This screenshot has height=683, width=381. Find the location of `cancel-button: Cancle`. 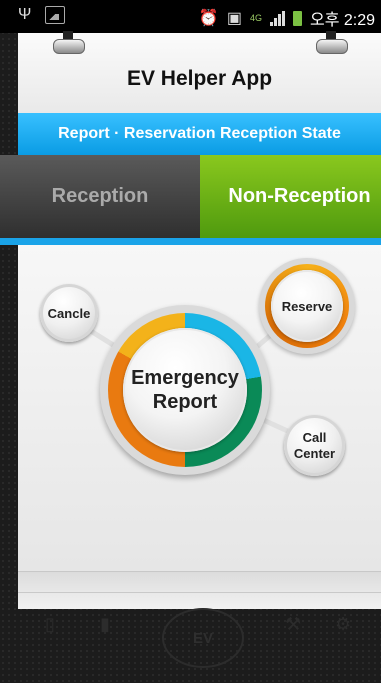

cancel-button: Cancle is located at coordinates (69, 313).